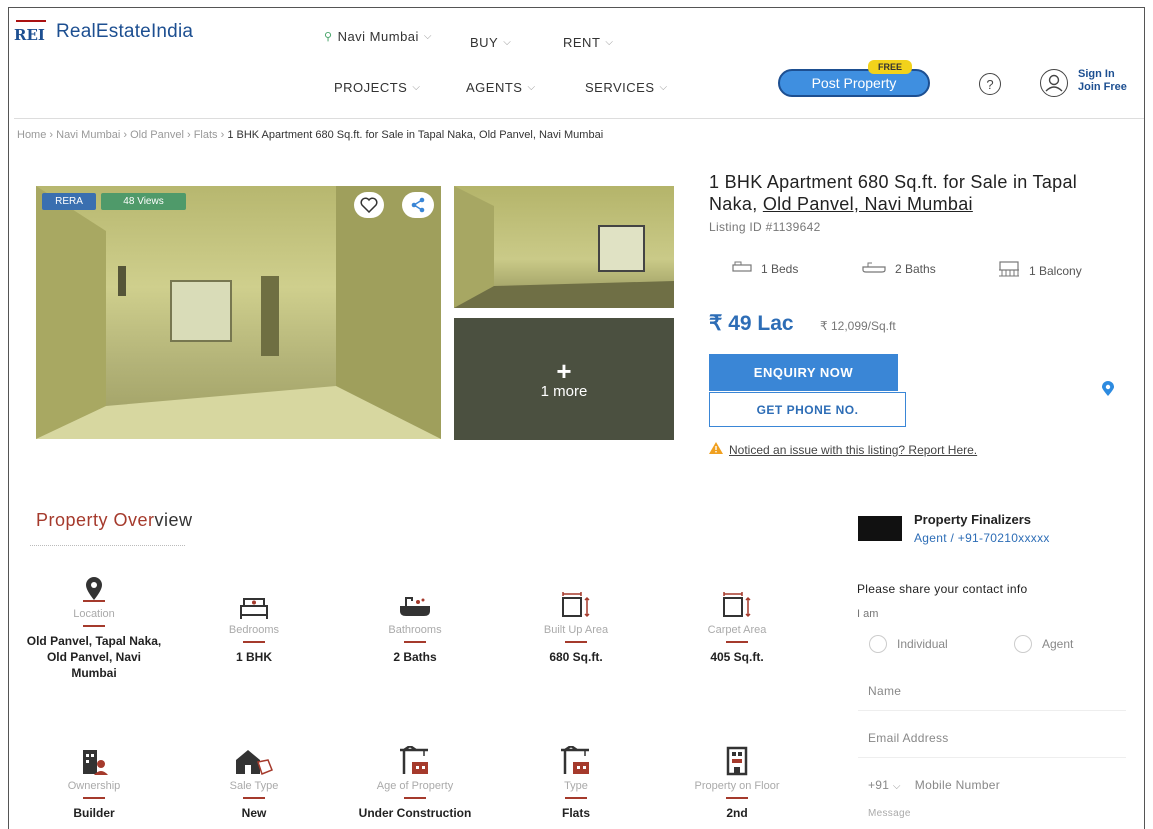  I want to click on agent-phone: Agent / +91-70210xxxxx, so click(982, 538).